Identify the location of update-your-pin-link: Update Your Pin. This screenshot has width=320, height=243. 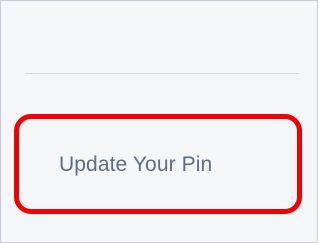
(135, 165).